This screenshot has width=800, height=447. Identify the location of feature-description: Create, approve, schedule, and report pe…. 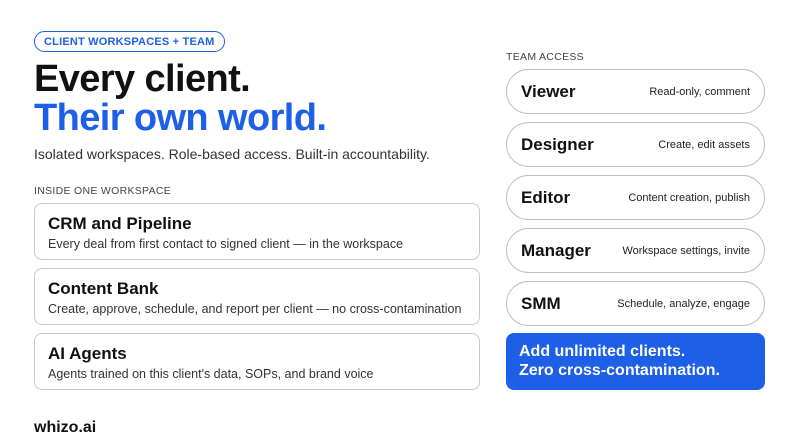
(255, 309).